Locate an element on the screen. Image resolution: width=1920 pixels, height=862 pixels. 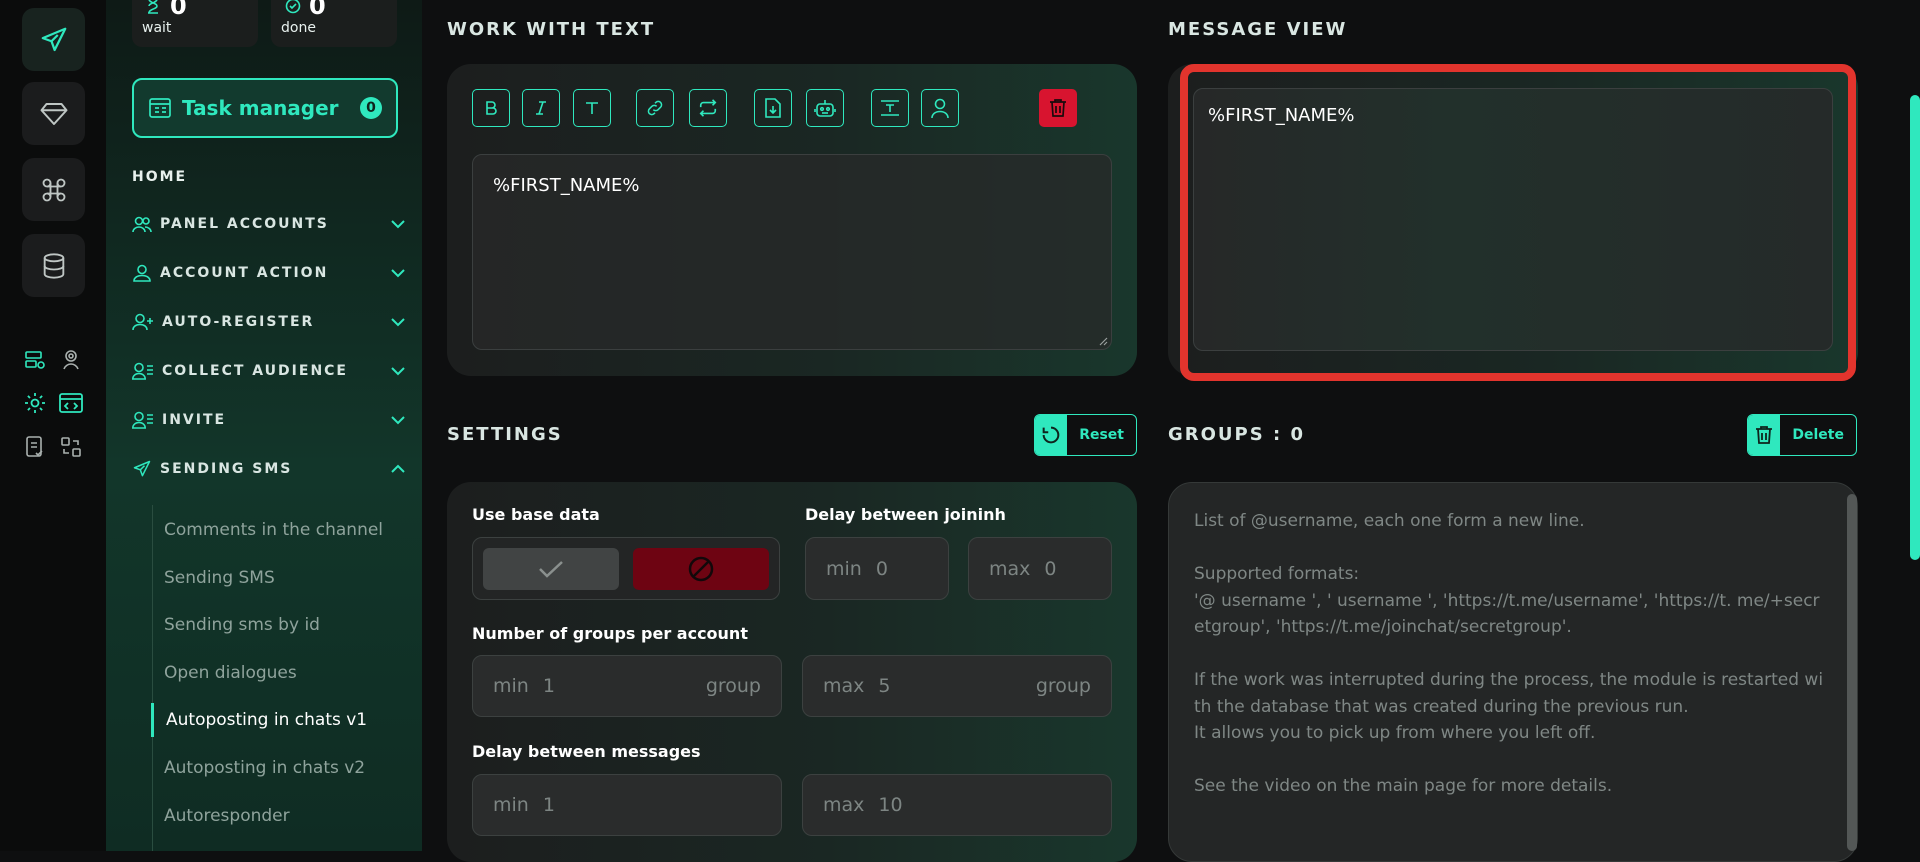
reset-icon is located at coordinates (1051, 435).